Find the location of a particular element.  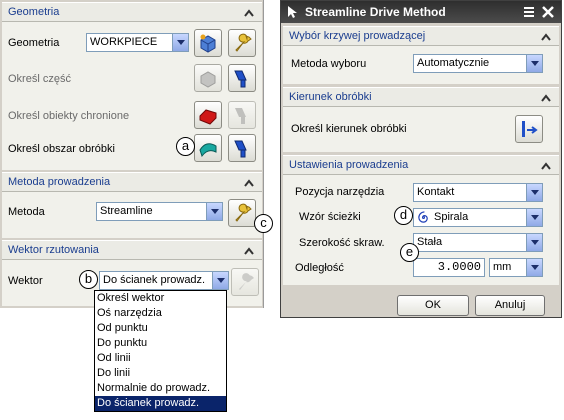

edit-drive-method-button is located at coordinates (242, 213).